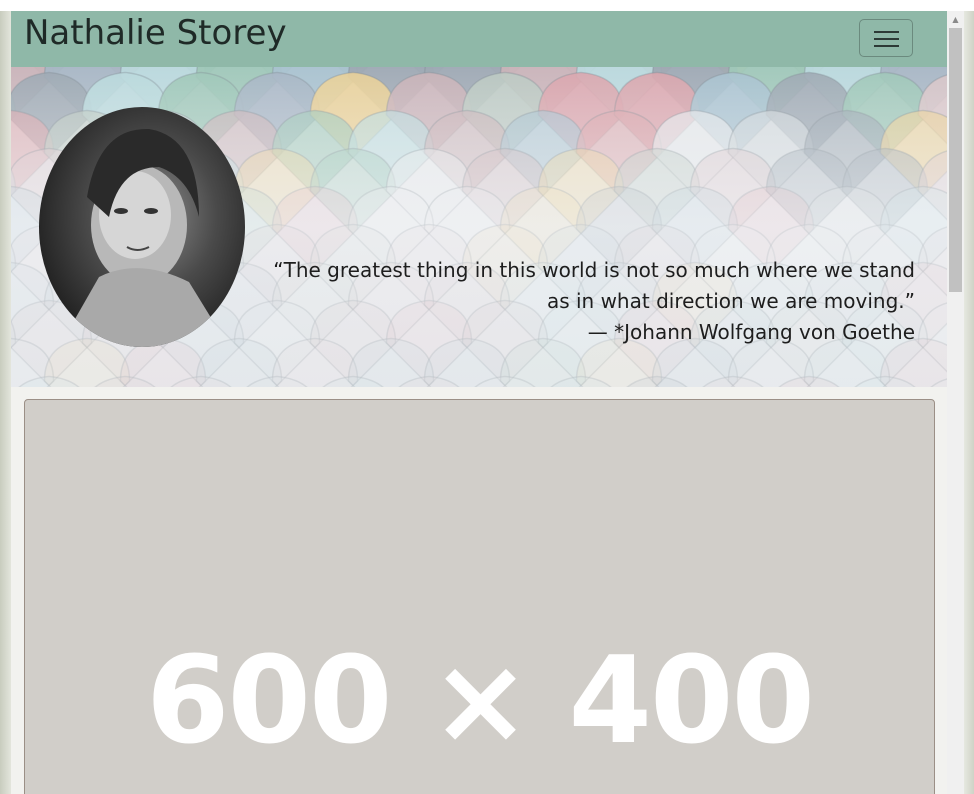 The image size is (974, 794). I want to click on portrait-avatar, so click(142, 227).